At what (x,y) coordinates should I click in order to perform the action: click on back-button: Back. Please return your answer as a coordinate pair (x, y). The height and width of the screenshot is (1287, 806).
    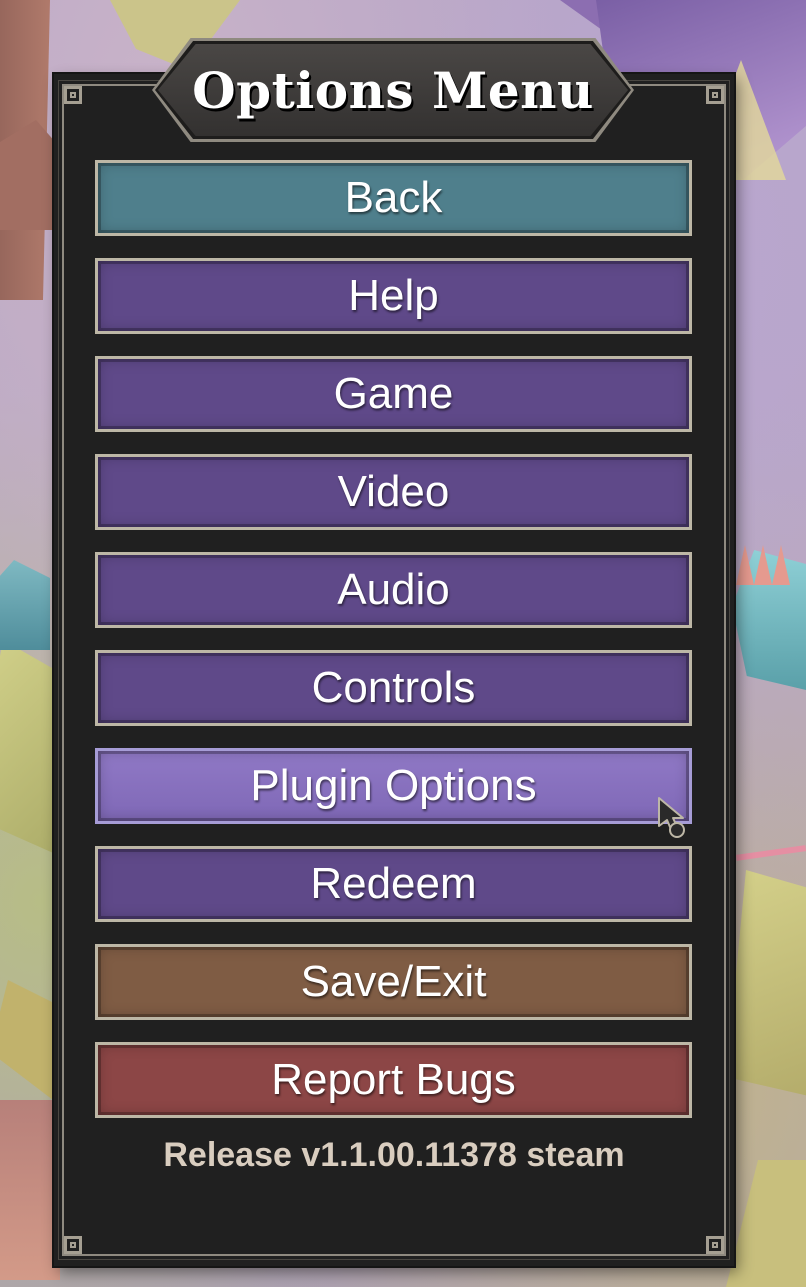
    Looking at the image, I should click on (393, 198).